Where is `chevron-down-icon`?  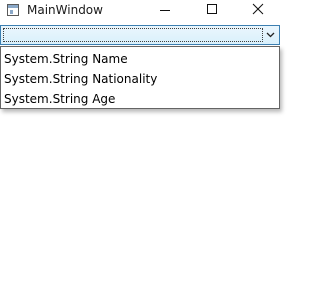
chevron-down-icon is located at coordinates (270, 35).